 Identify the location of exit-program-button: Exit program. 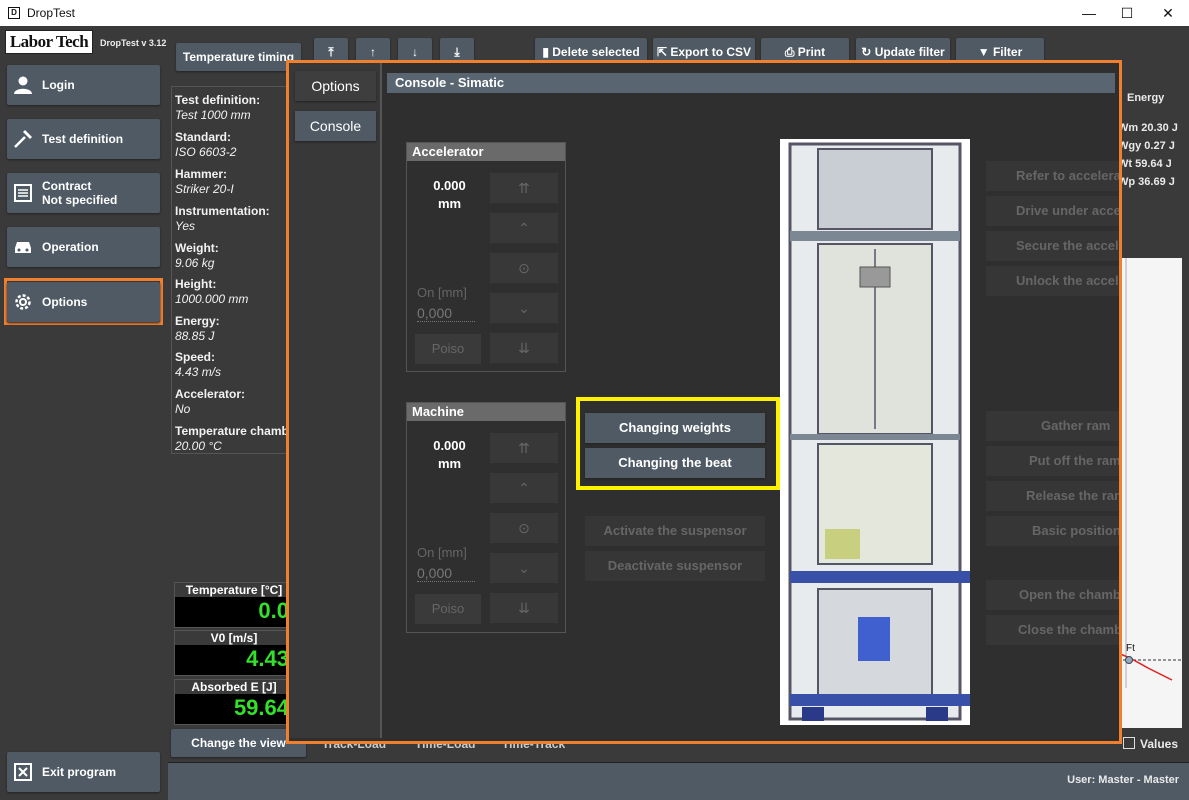
(83, 772).